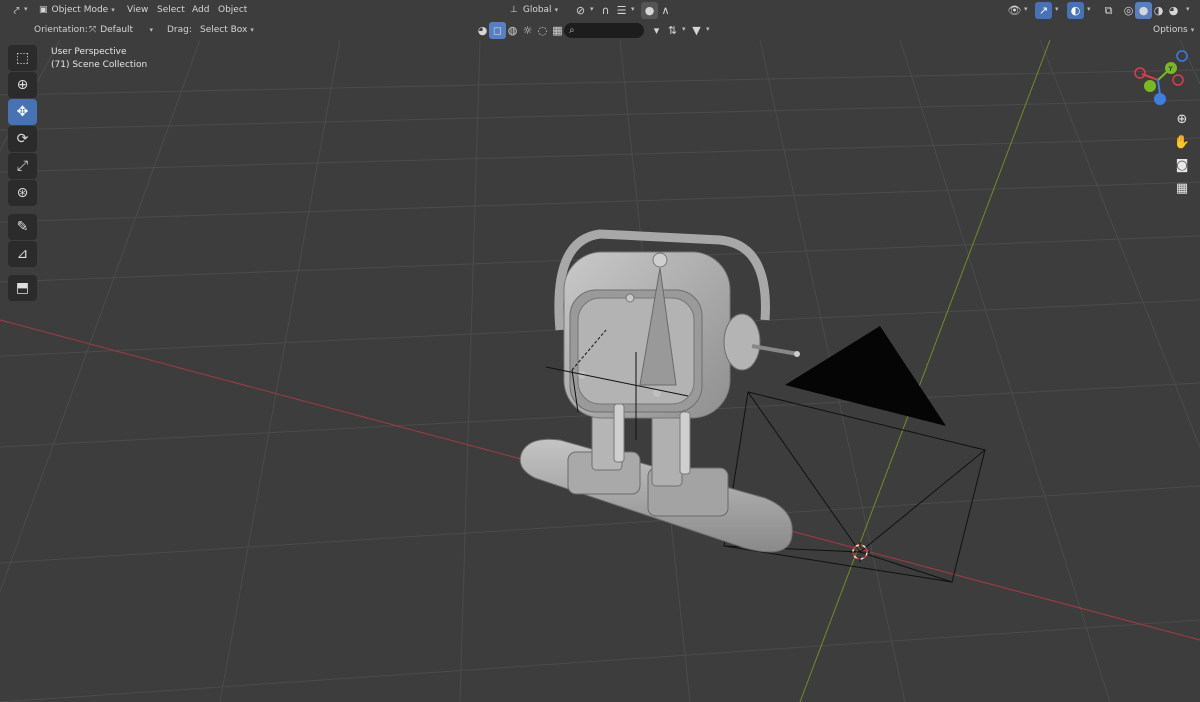 The height and width of the screenshot is (702, 1200). I want to click on move-icon: ✥, so click(22, 112).